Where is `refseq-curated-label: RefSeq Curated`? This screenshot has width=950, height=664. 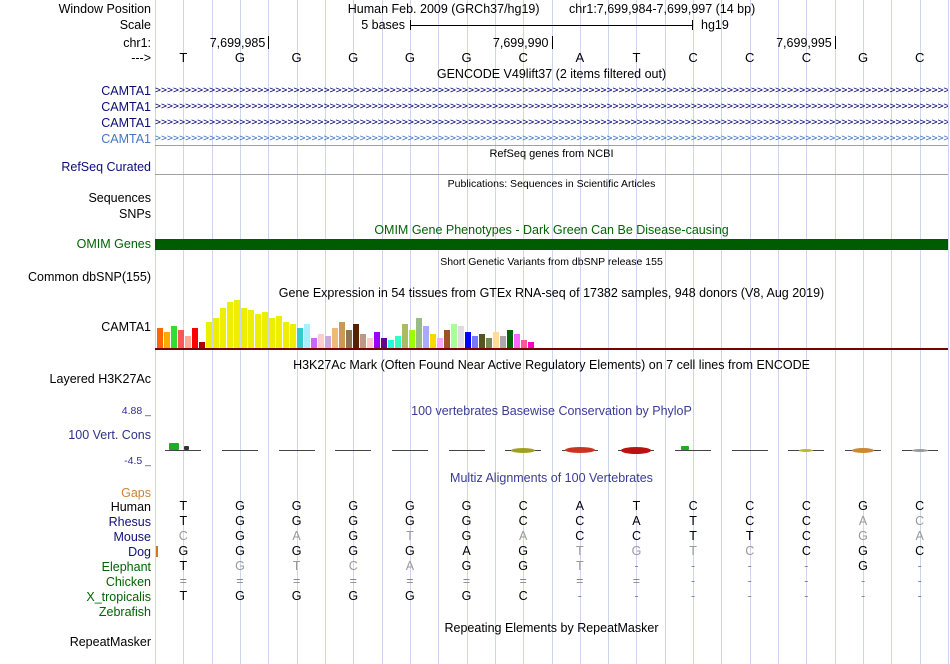 refseq-curated-label: RefSeq Curated is located at coordinates (75, 167).